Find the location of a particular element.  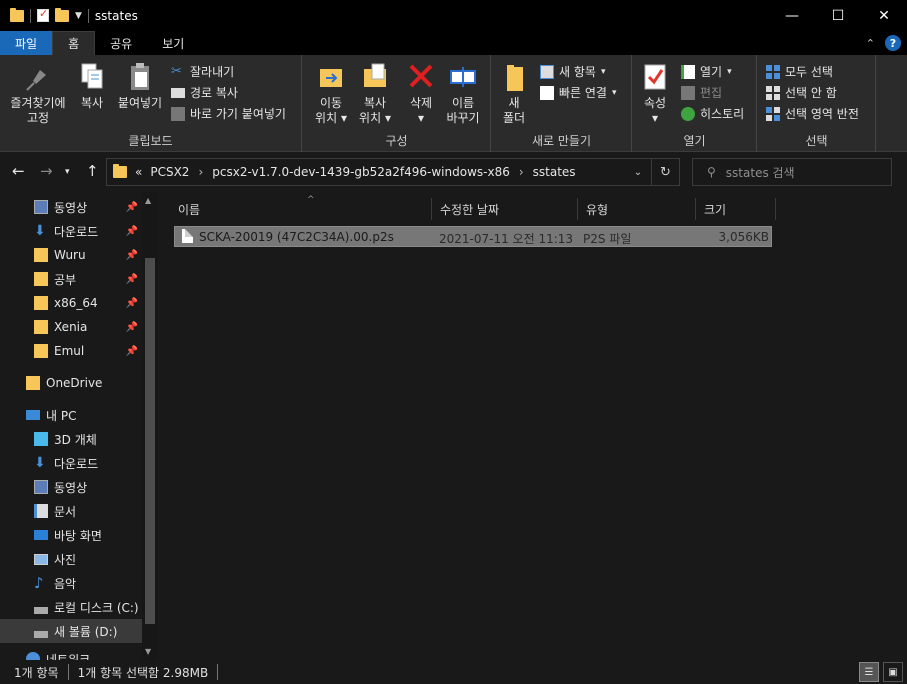

nav-item-study: 공부 📌 is located at coordinates (71, 279).